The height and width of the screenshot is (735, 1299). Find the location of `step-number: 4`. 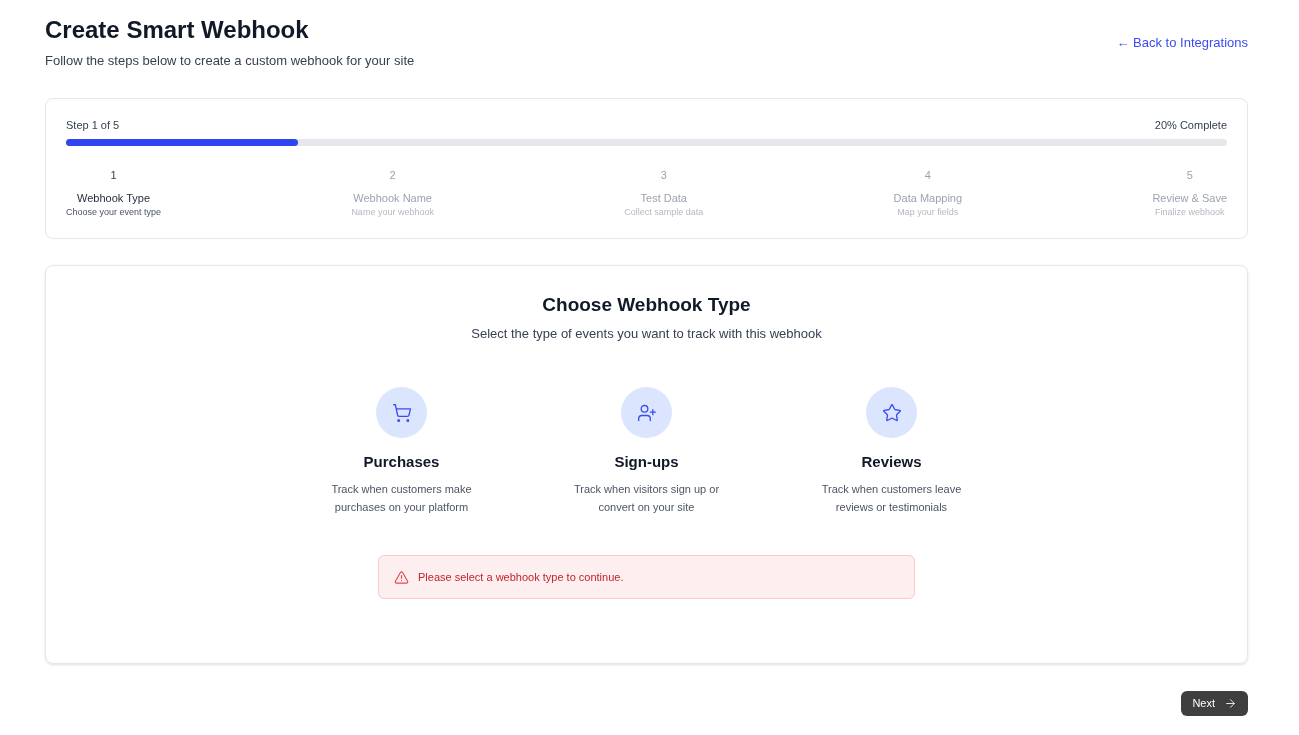

step-number: 4 is located at coordinates (927, 175).